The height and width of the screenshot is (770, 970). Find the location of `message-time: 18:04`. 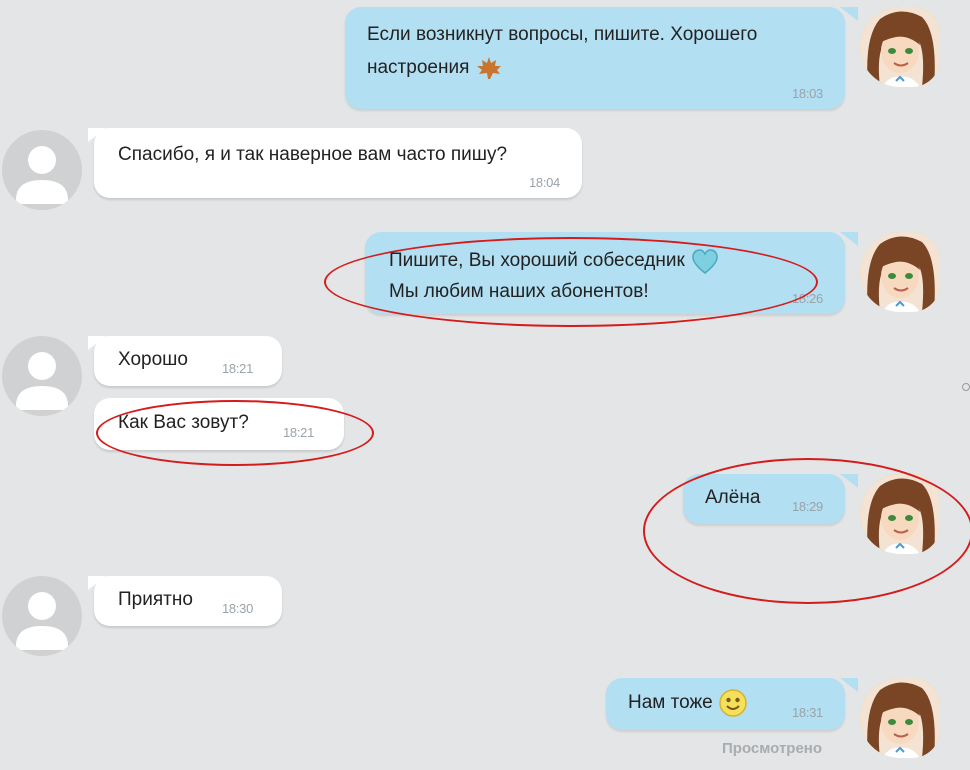

message-time: 18:04 is located at coordinates (544, 182).